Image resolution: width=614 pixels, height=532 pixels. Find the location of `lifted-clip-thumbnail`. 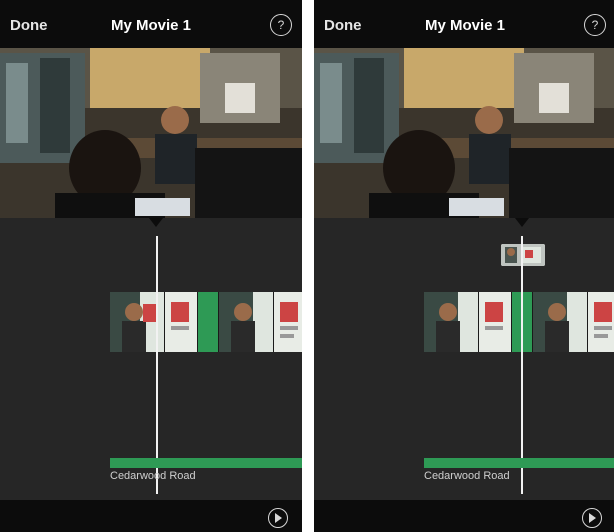

lifted-clip-thumbnail is located at coordinates (523, 255).